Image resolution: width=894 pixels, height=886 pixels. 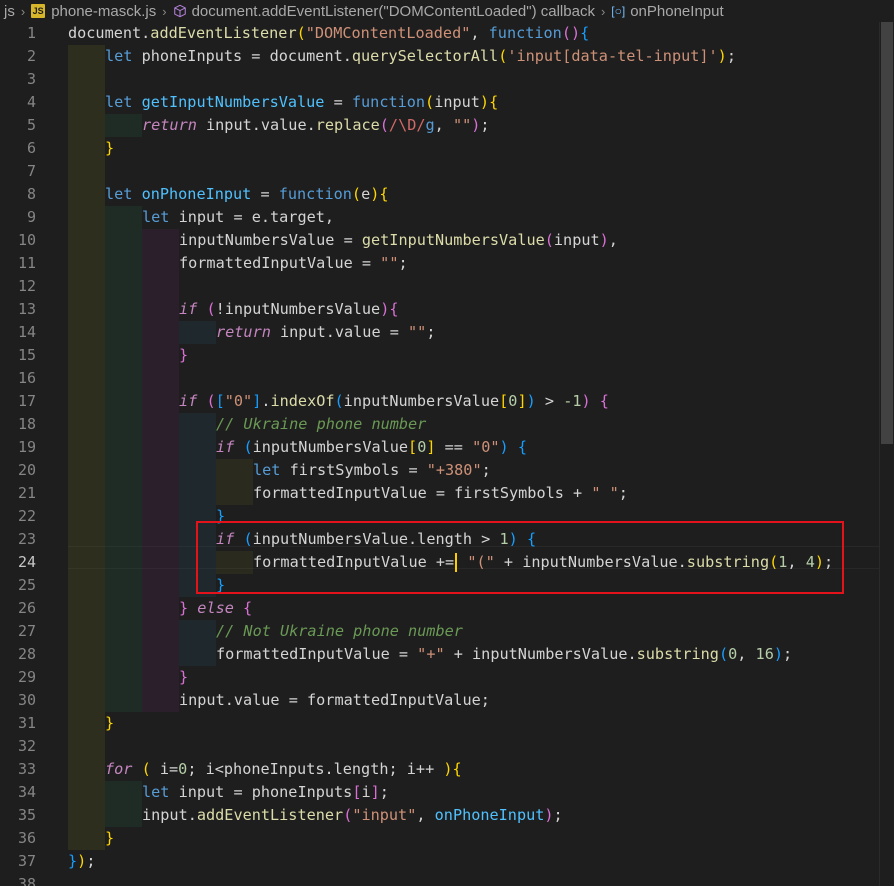 I want to click on line-number: 15, so click(x=18, y=355).